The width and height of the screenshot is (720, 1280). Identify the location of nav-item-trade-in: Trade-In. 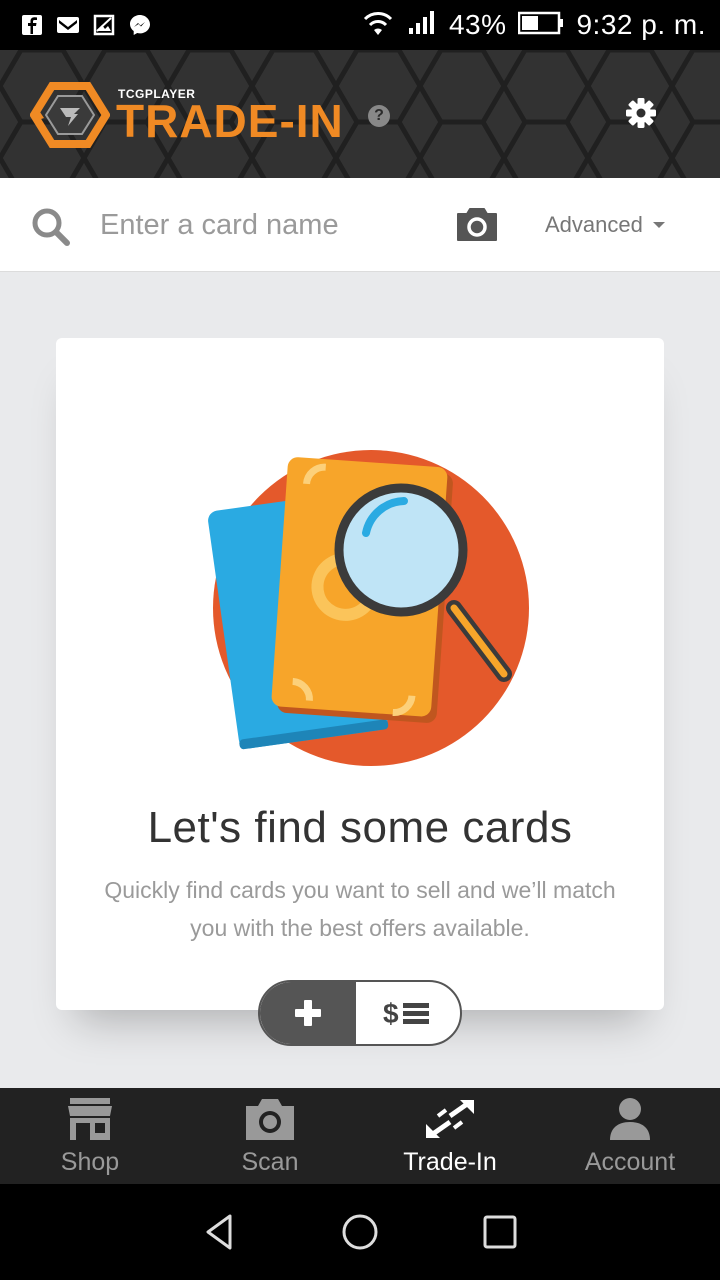
(450, 1136).